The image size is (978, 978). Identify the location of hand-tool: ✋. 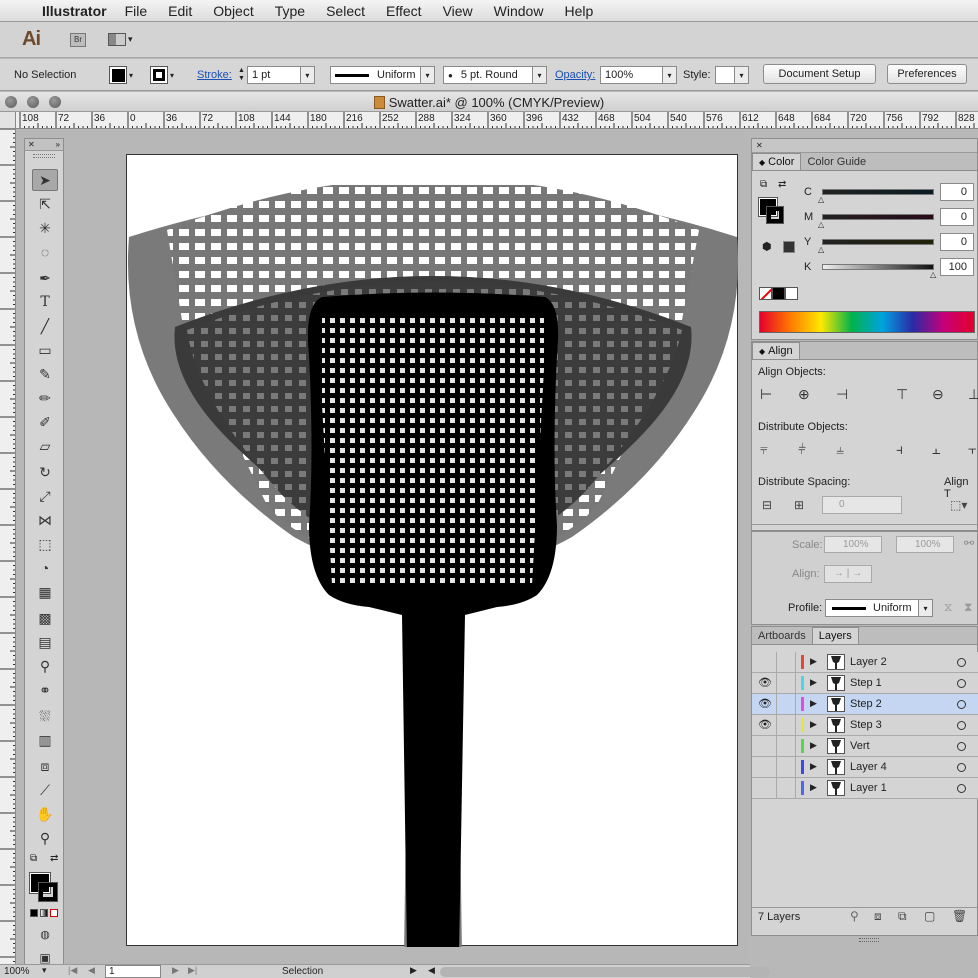
(45, 814).